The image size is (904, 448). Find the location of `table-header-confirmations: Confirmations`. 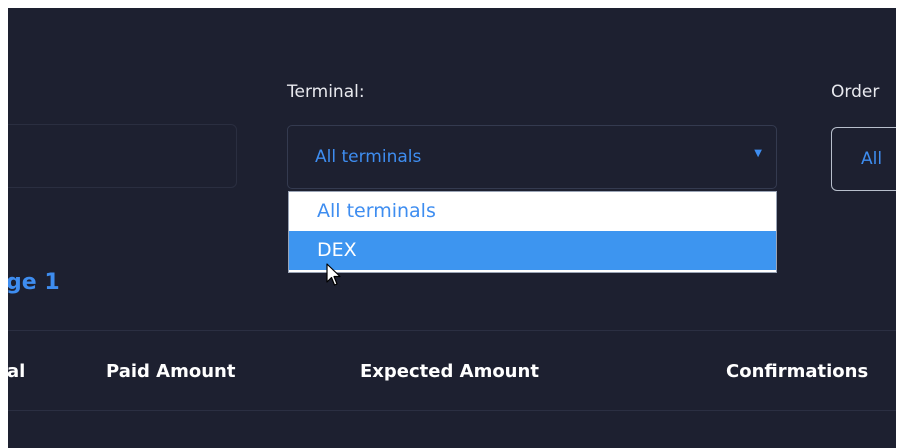

table-header-confirmations: Confirmations is located at coordinates (797, 371).